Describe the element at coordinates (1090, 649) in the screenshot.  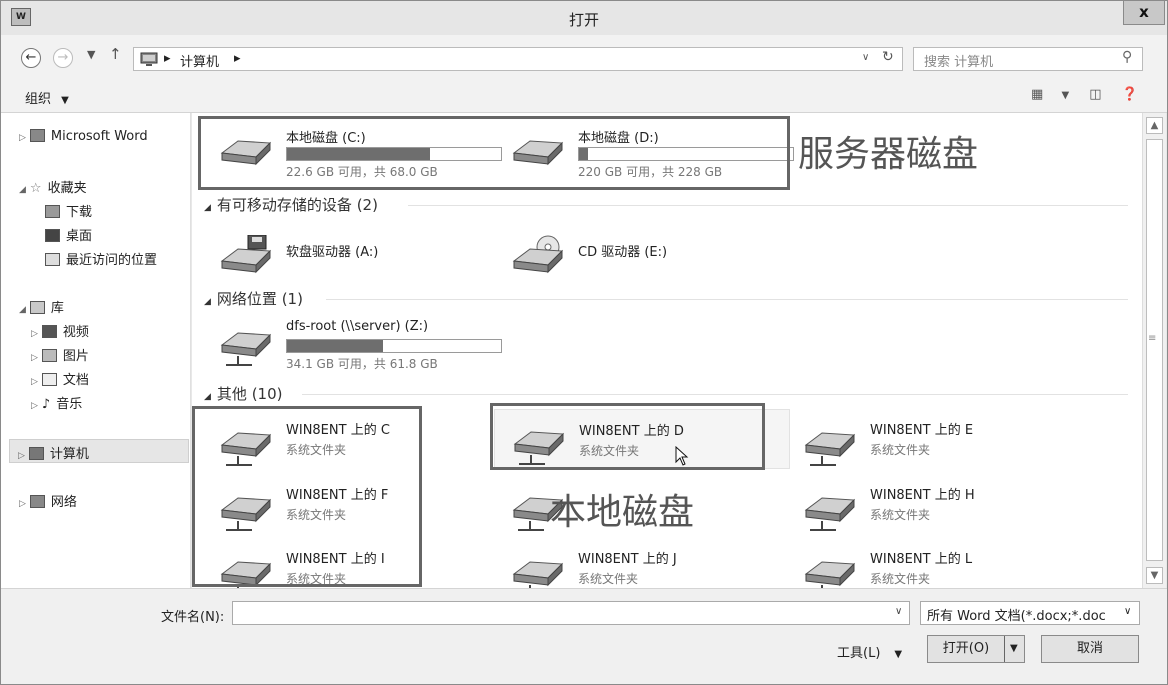
I see `cancel-button: 取消` at that location.